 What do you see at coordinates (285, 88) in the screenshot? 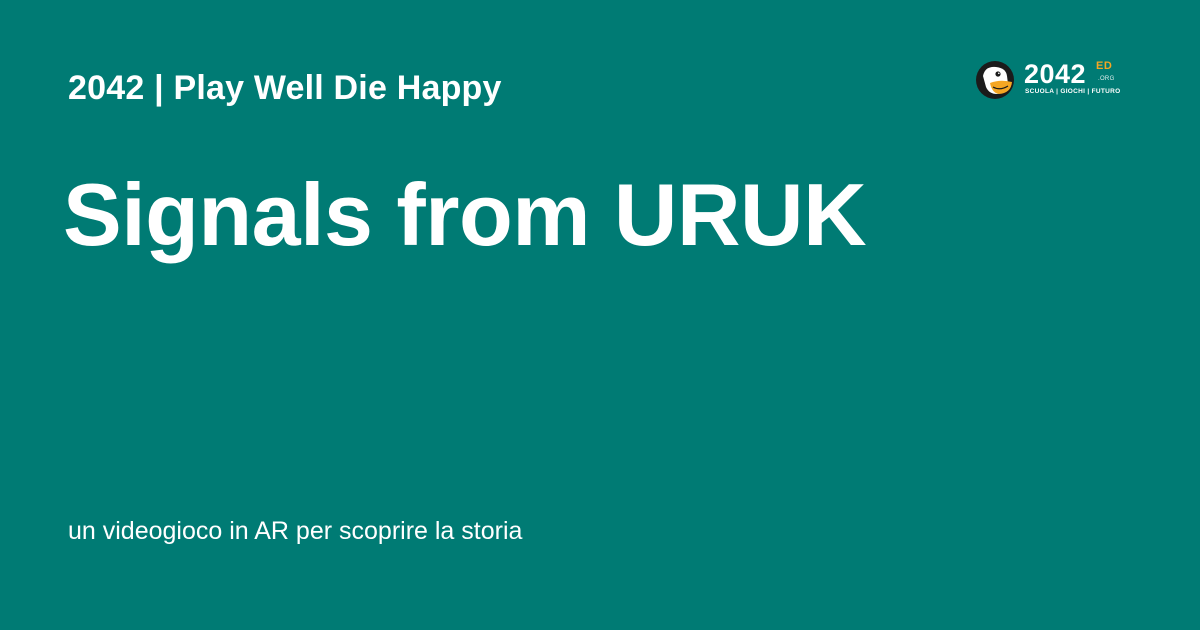
I see `site-title: 2042 | Play Well Die Happy` at bounding box center [285, 88].